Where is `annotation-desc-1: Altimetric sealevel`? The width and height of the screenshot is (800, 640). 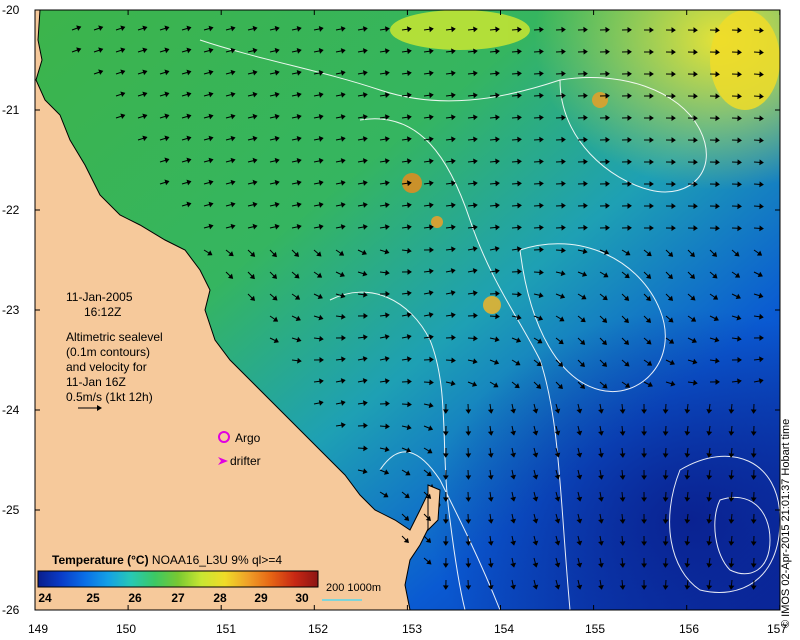 annotation-desc-1: Altimetric sealevel is located at coordinates (114, 337).